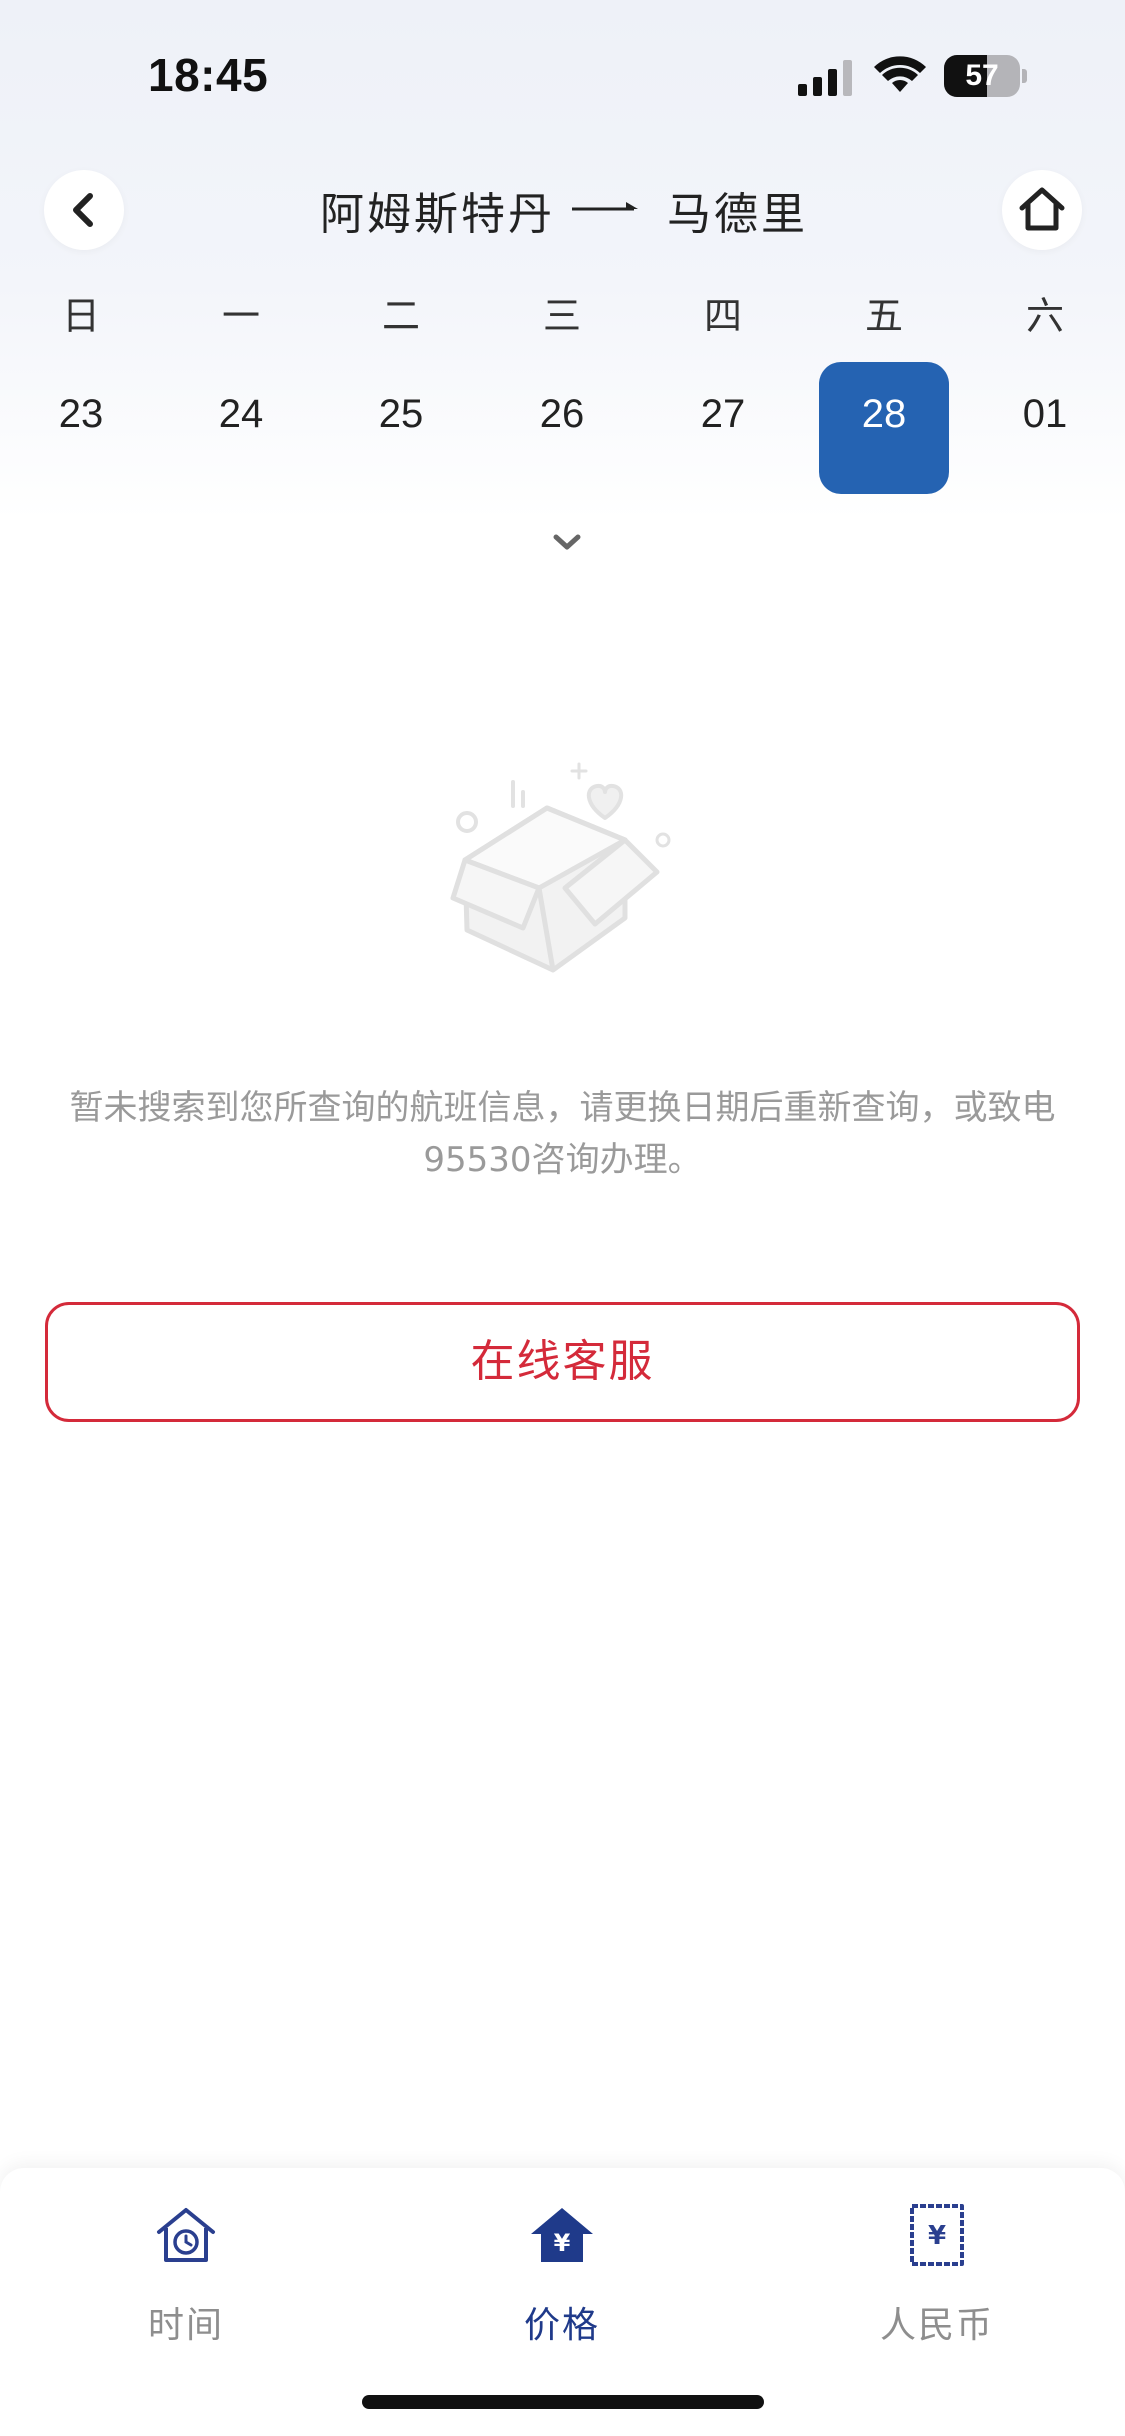 The image size is (1125, 2436). Describe the element at coordinates (562, 1134) in the screenshot. I see `empty-message: 暂未搜索到您所查询的航班信息，请更换日期后重新查询，或致电95530咨询办理。` at that location.